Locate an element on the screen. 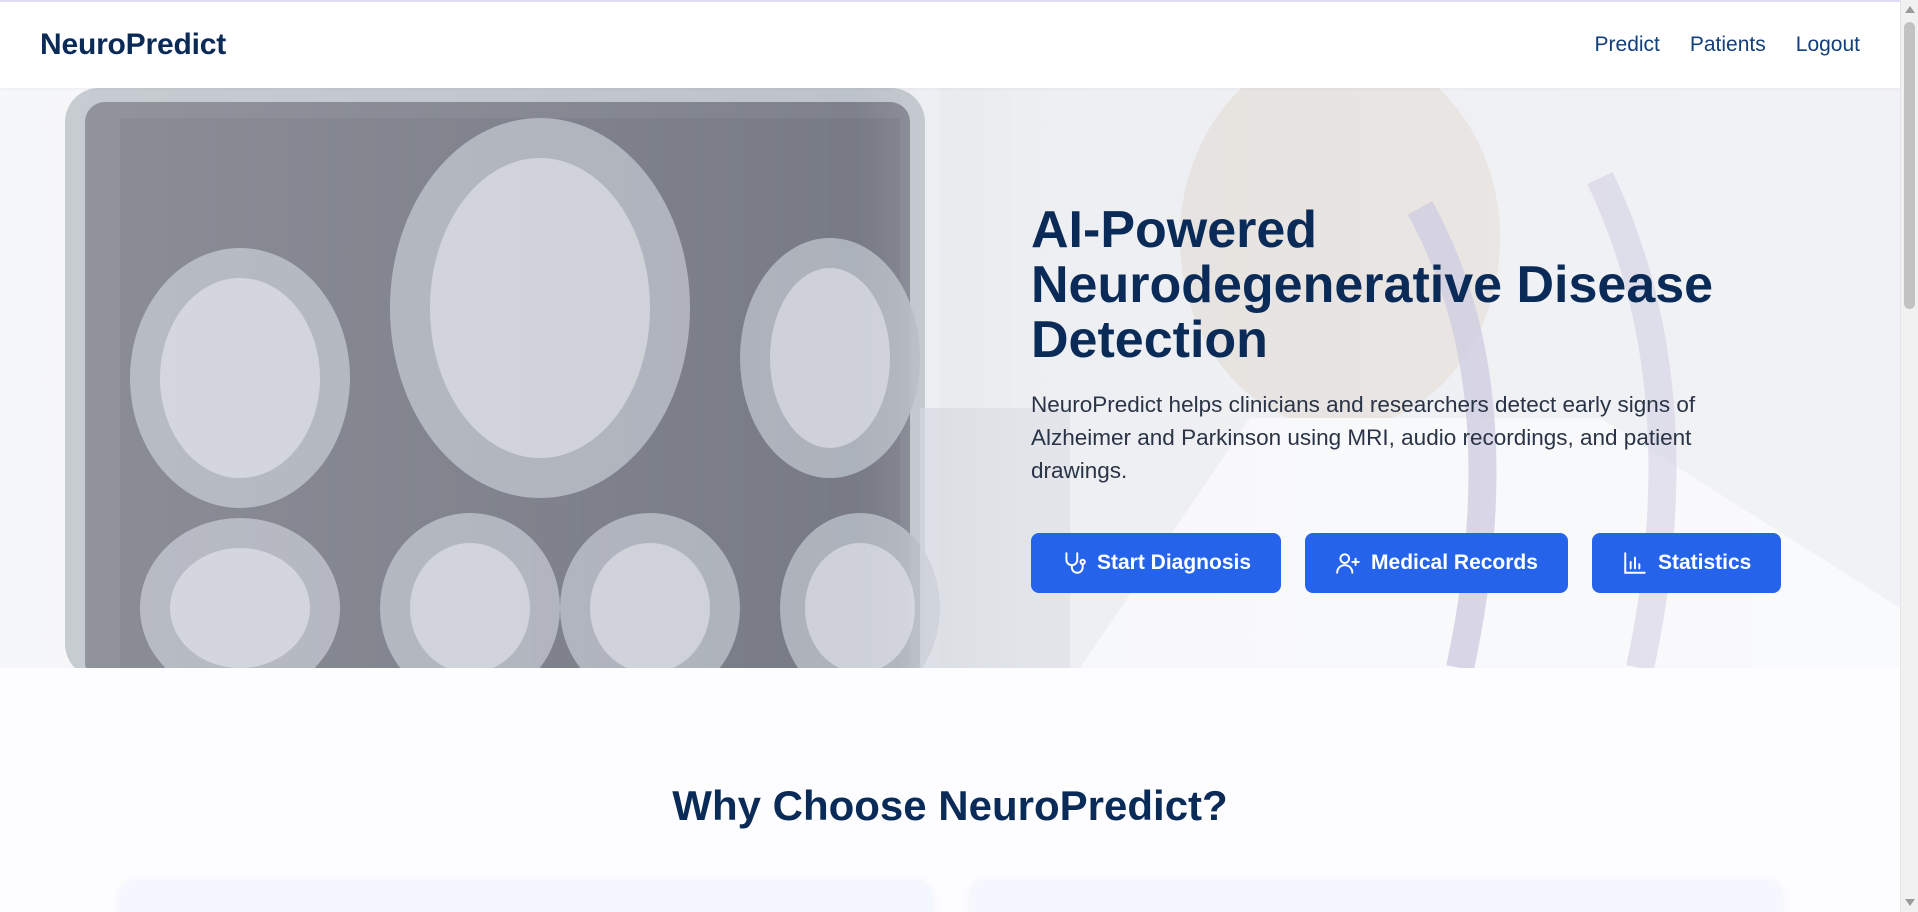 The height and width of the screenshot is (912, 1918). bar-chart-icon is located at coordinates (1635, 563).